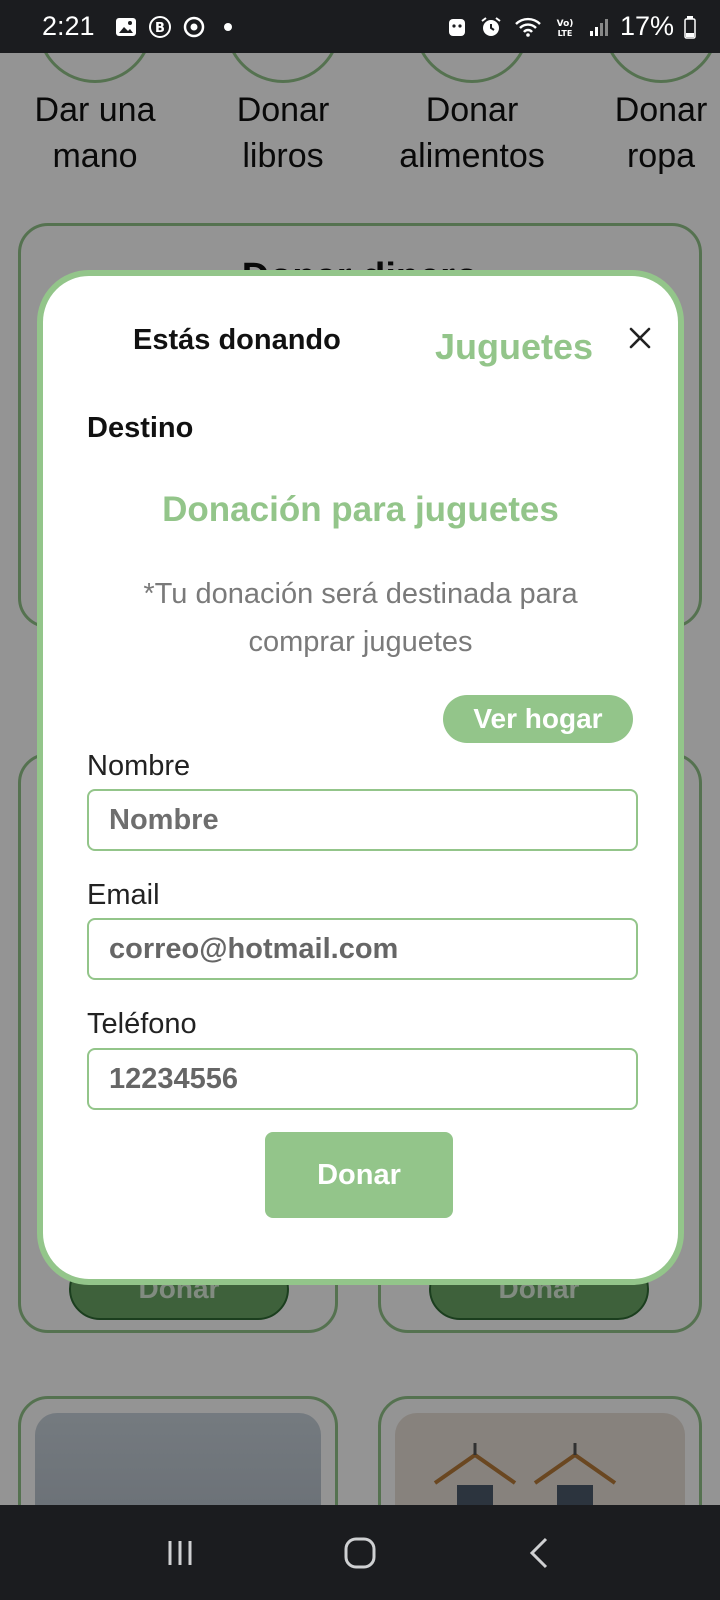 The width and height of the screenshot is (720, 1600). Describe the element at coordinates (646, 26) in the screenshot. I see `battery-percent: 17%` at that location.